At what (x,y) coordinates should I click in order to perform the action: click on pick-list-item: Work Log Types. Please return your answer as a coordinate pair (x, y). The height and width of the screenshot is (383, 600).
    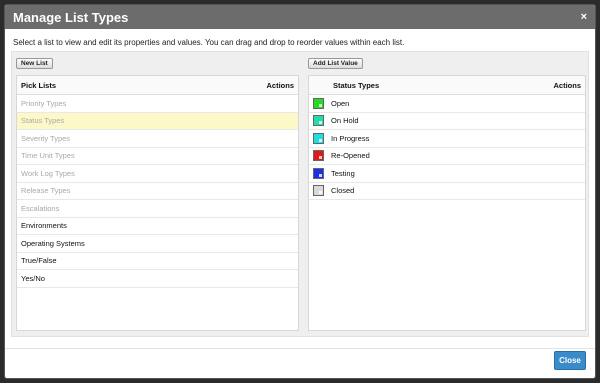
    Looking at the image, I should click on (157, 174).